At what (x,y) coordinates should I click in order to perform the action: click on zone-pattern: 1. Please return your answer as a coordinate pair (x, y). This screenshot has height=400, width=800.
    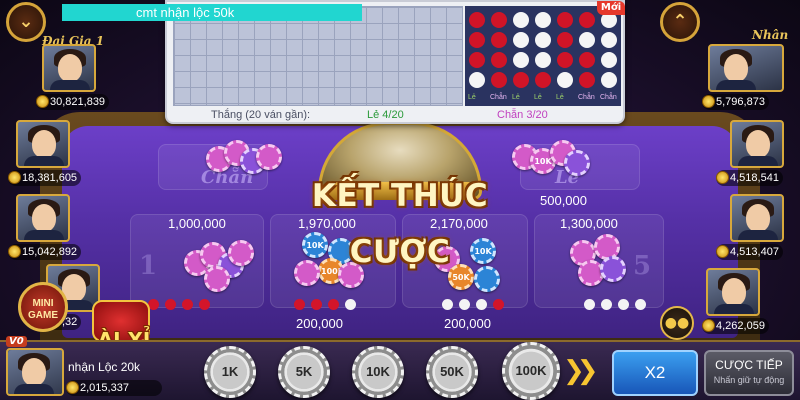
    Looking at the image, I should click on (148, 266).